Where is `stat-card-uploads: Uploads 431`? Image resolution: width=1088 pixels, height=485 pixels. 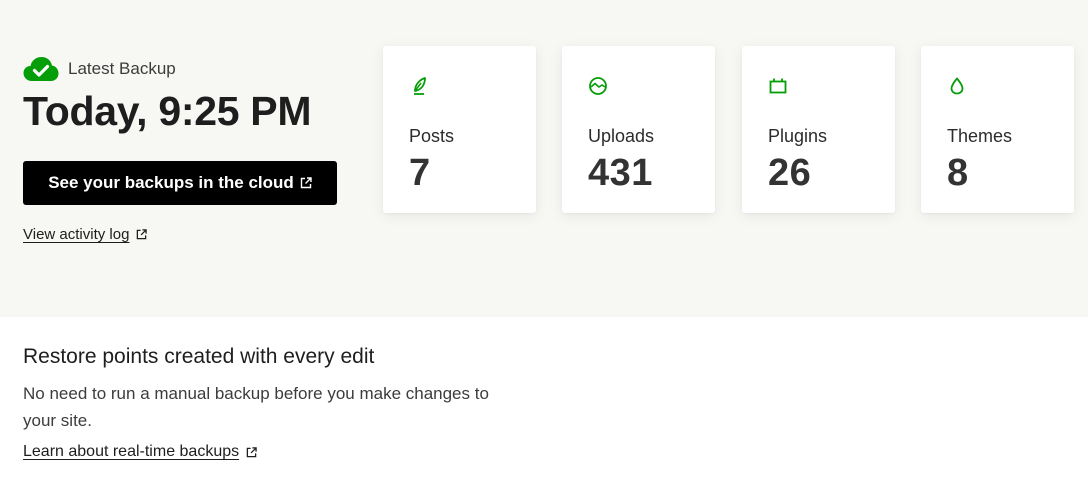 stat-card-uploads: Uploads 431 is located at coordinates (638, 129).